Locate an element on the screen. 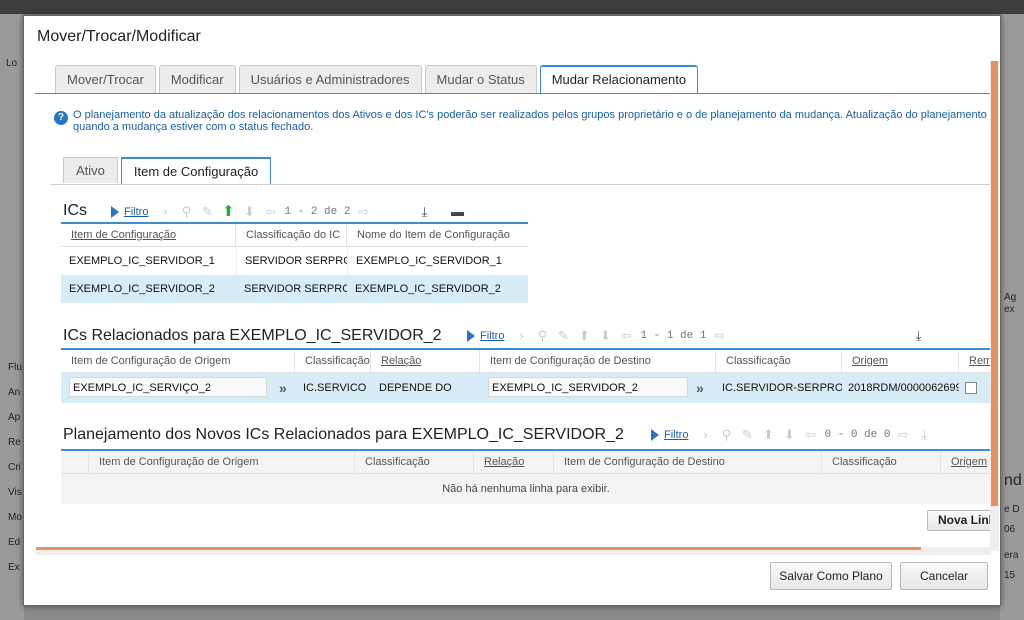 This screenshot has width=1024, height=620. tab-modificar: Modificar is located at coordinates (197, 79).